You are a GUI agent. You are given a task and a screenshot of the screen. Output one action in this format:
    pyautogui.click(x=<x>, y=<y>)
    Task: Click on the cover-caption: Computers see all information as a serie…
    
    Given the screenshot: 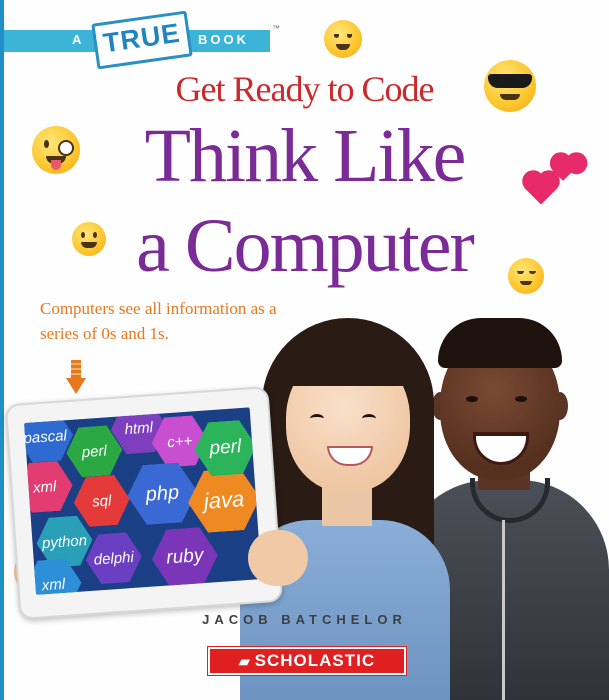 What is the action you would take?
    pyautogui.click(x=158, y=321)
    